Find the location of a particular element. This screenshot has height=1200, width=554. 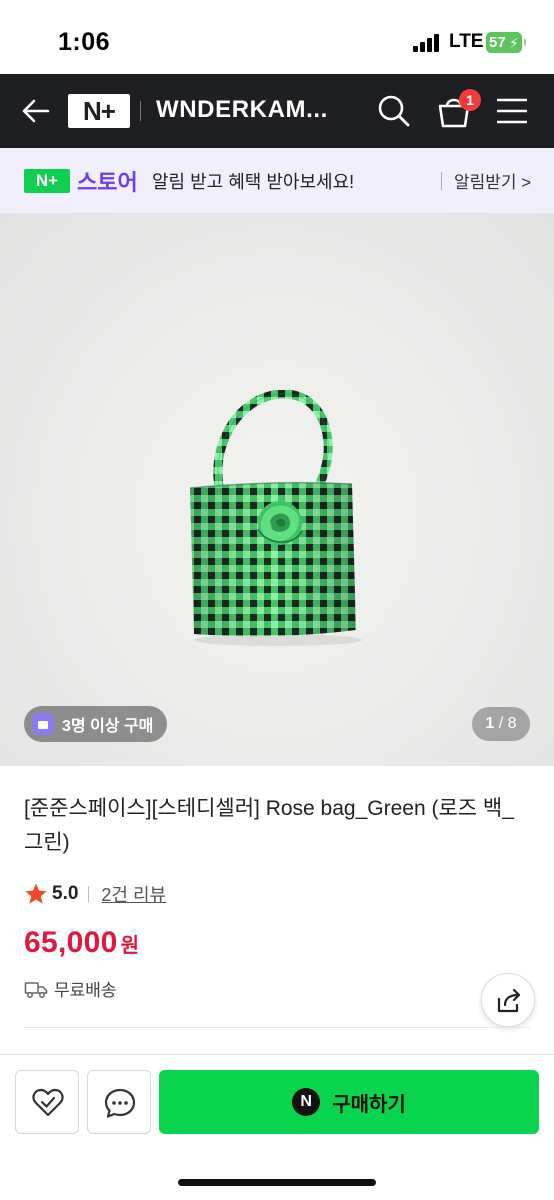

buy-now-button: N 구매하기 is located at coordinates (349, 1102).